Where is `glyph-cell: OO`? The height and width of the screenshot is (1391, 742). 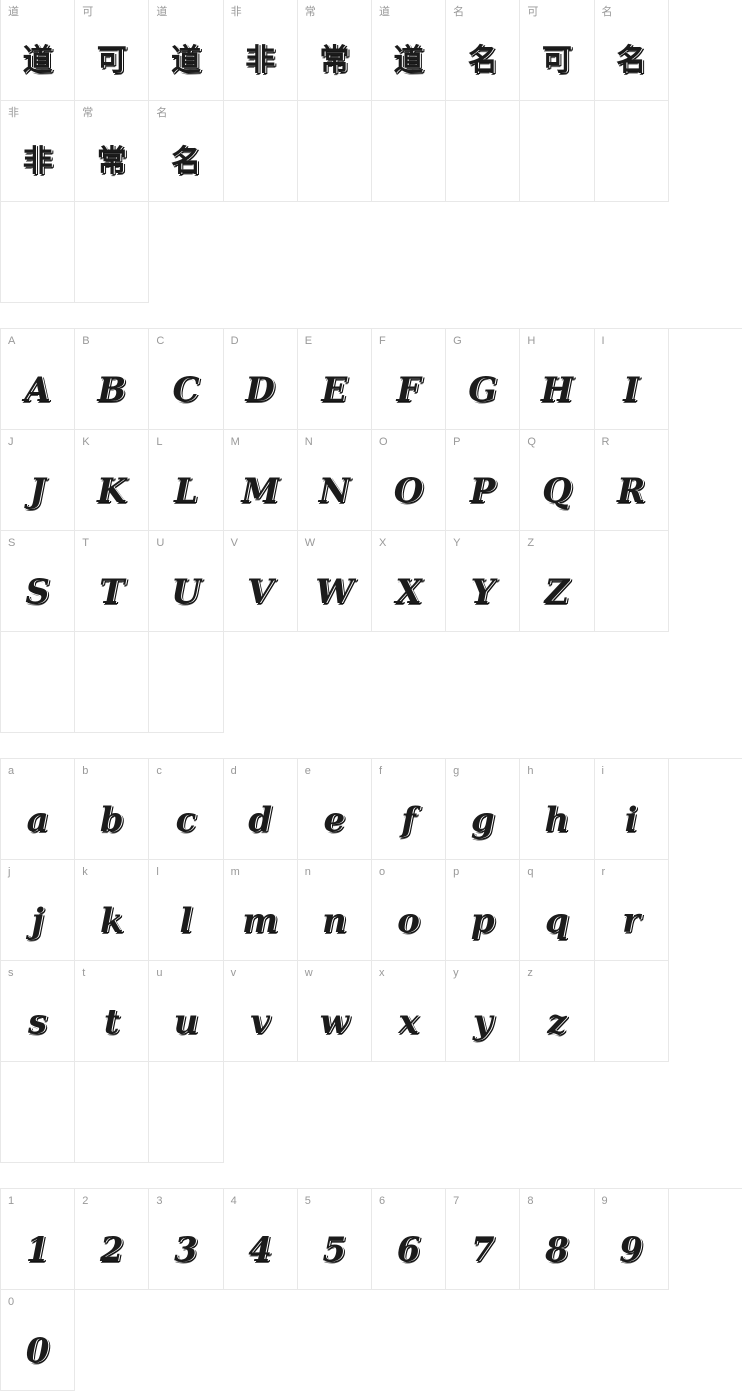
glyph-cell: OO is located at coordinates (409, 480).